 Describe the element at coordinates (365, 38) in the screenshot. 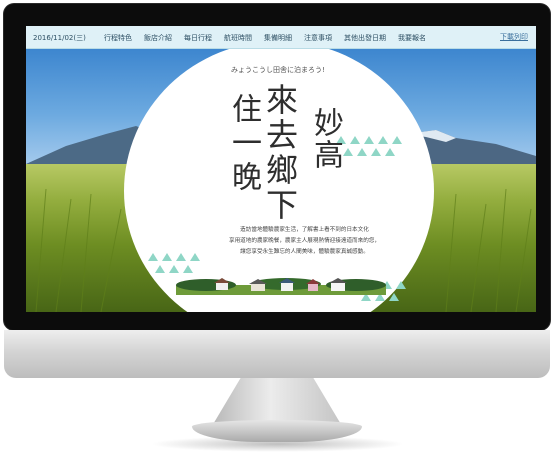

I see `nav-item-other-dates: 其他出發日期` at that location.